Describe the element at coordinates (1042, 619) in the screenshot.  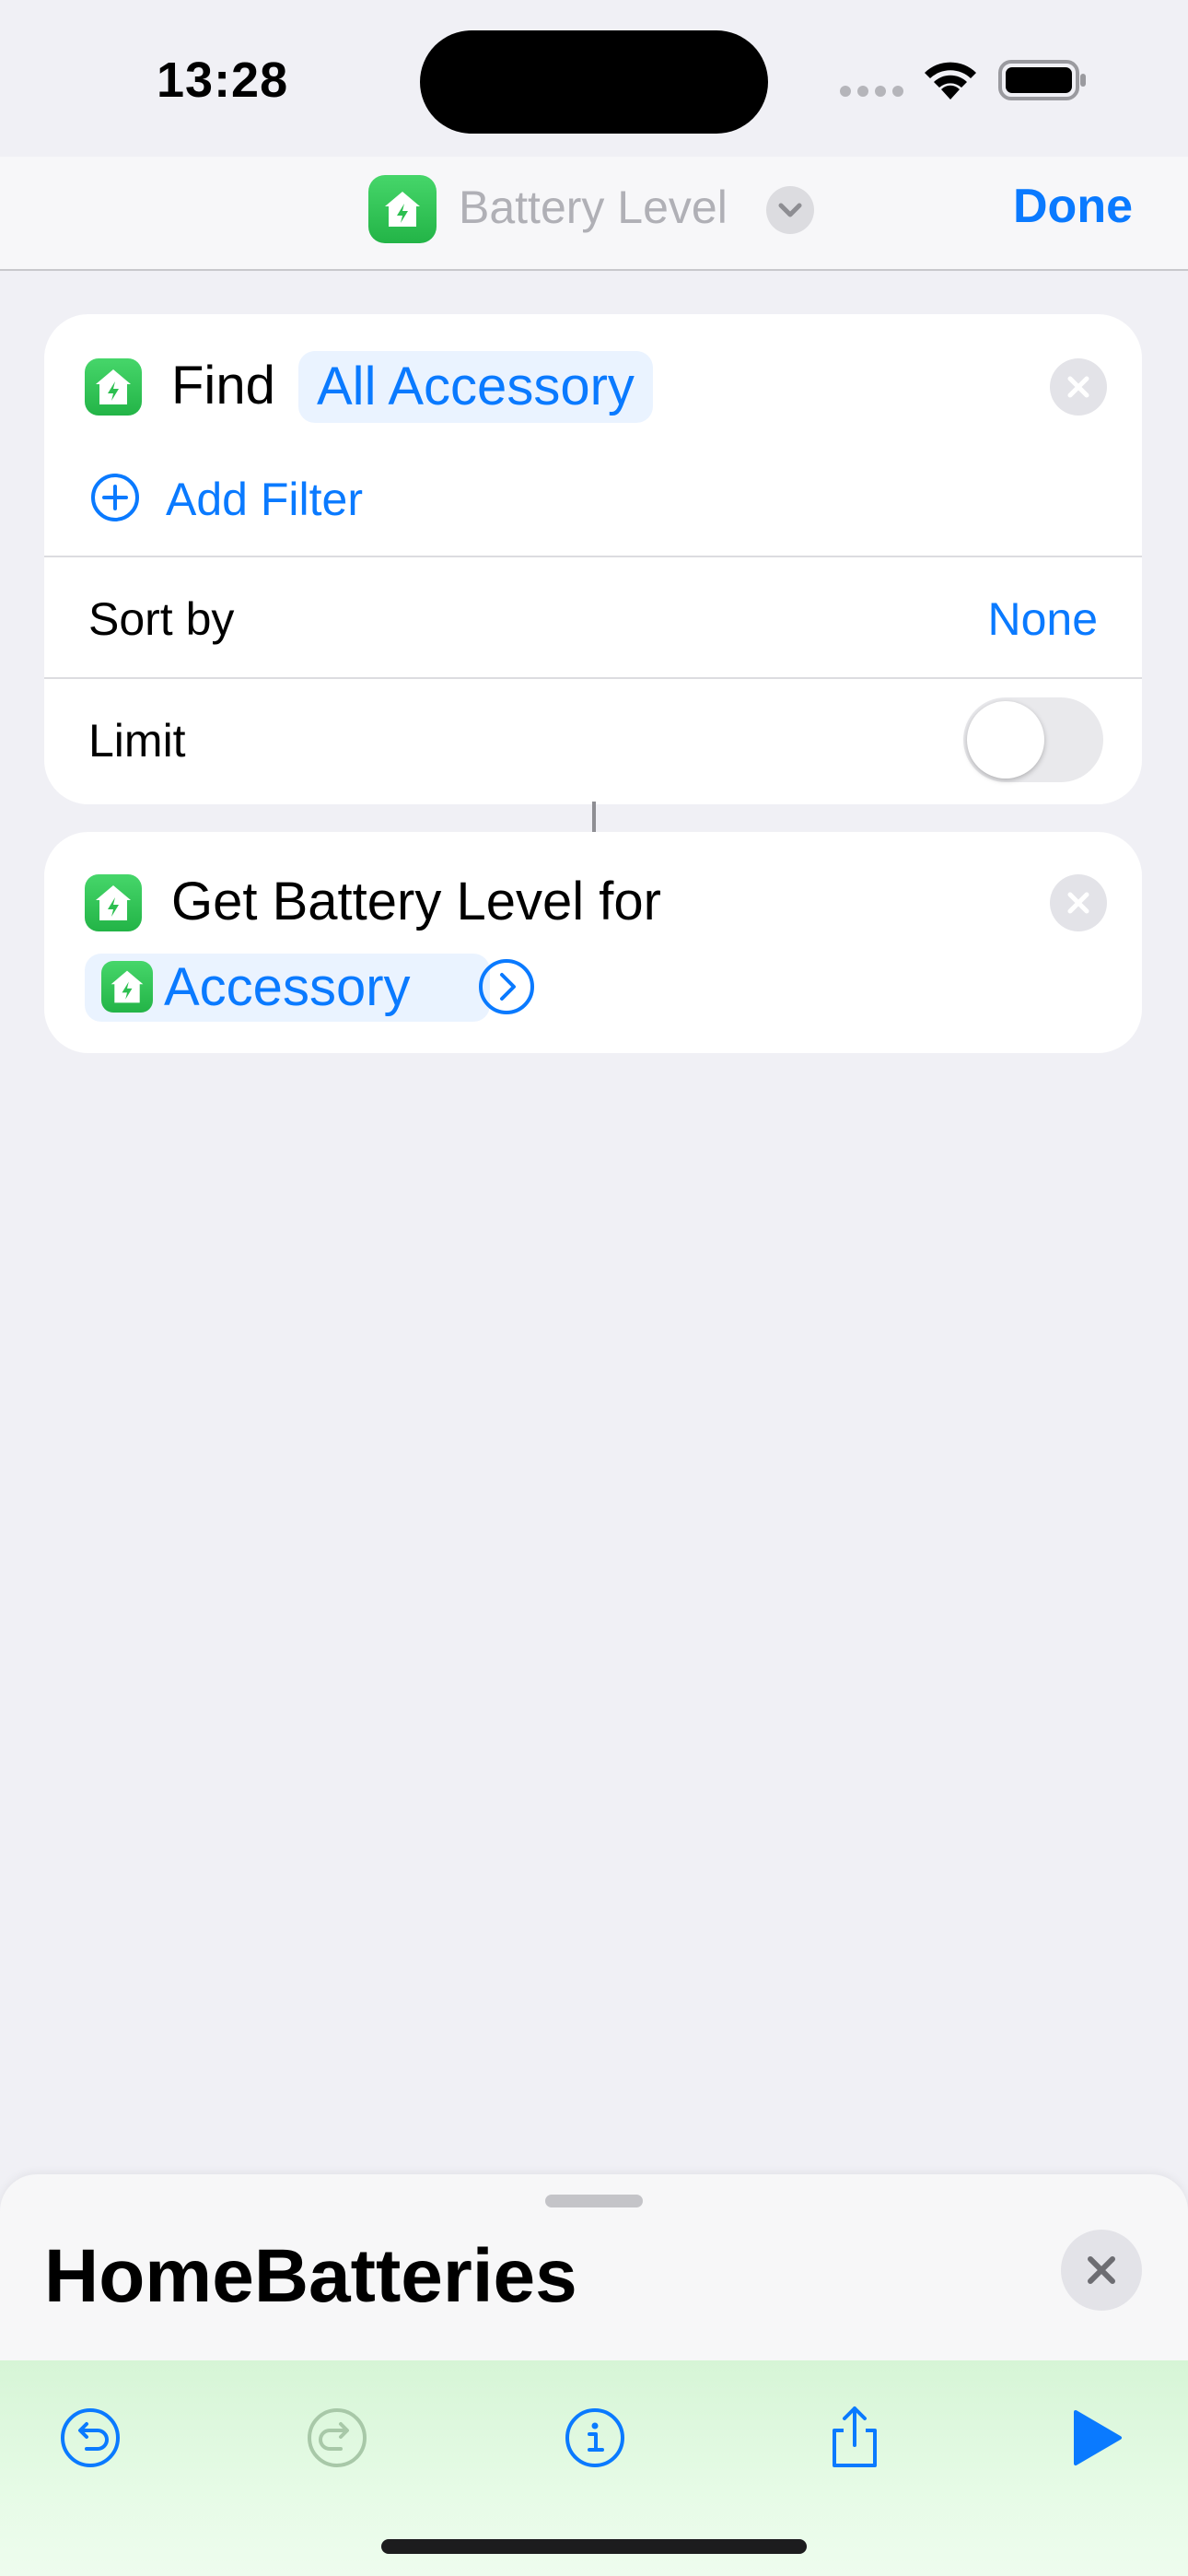
I see `sort-by-value: None` at that location.